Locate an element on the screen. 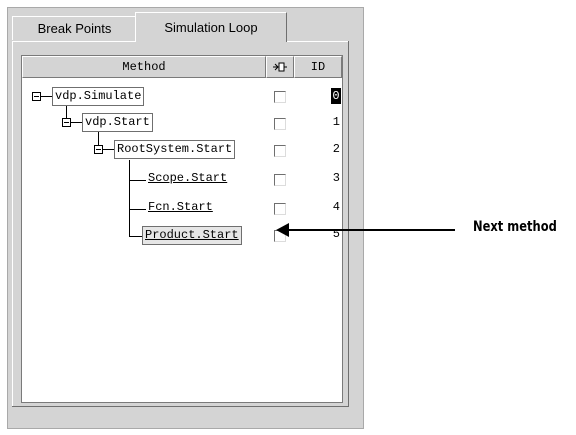  row-id: 2 is located at coordinates (336, 149).